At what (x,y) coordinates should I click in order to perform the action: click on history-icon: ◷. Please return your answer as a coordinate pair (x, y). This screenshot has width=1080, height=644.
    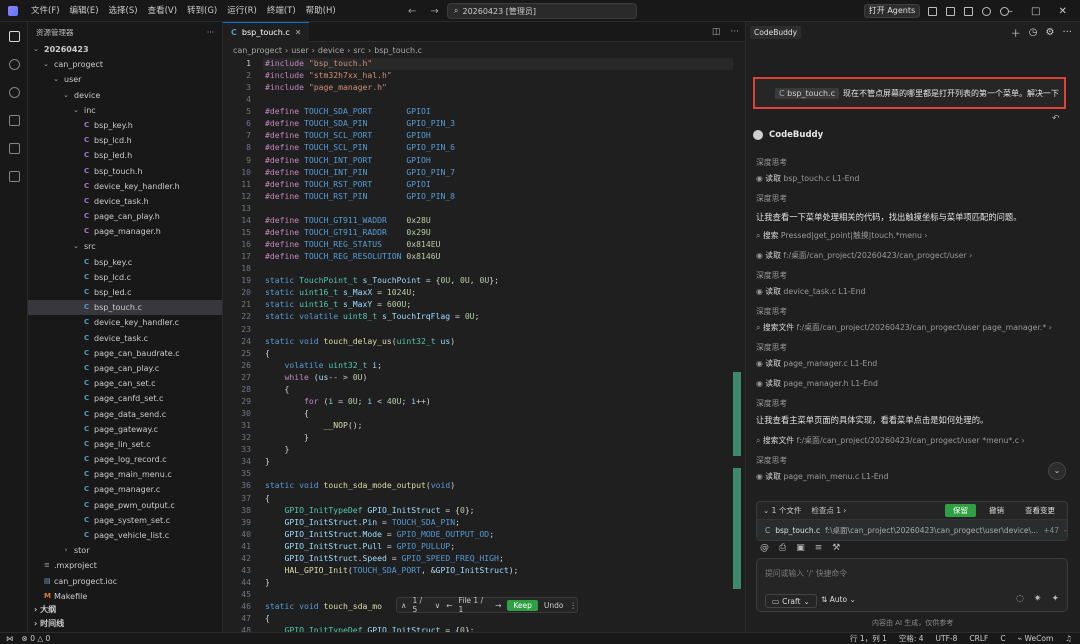
    Looking at the image, I should click on (1033, 32).